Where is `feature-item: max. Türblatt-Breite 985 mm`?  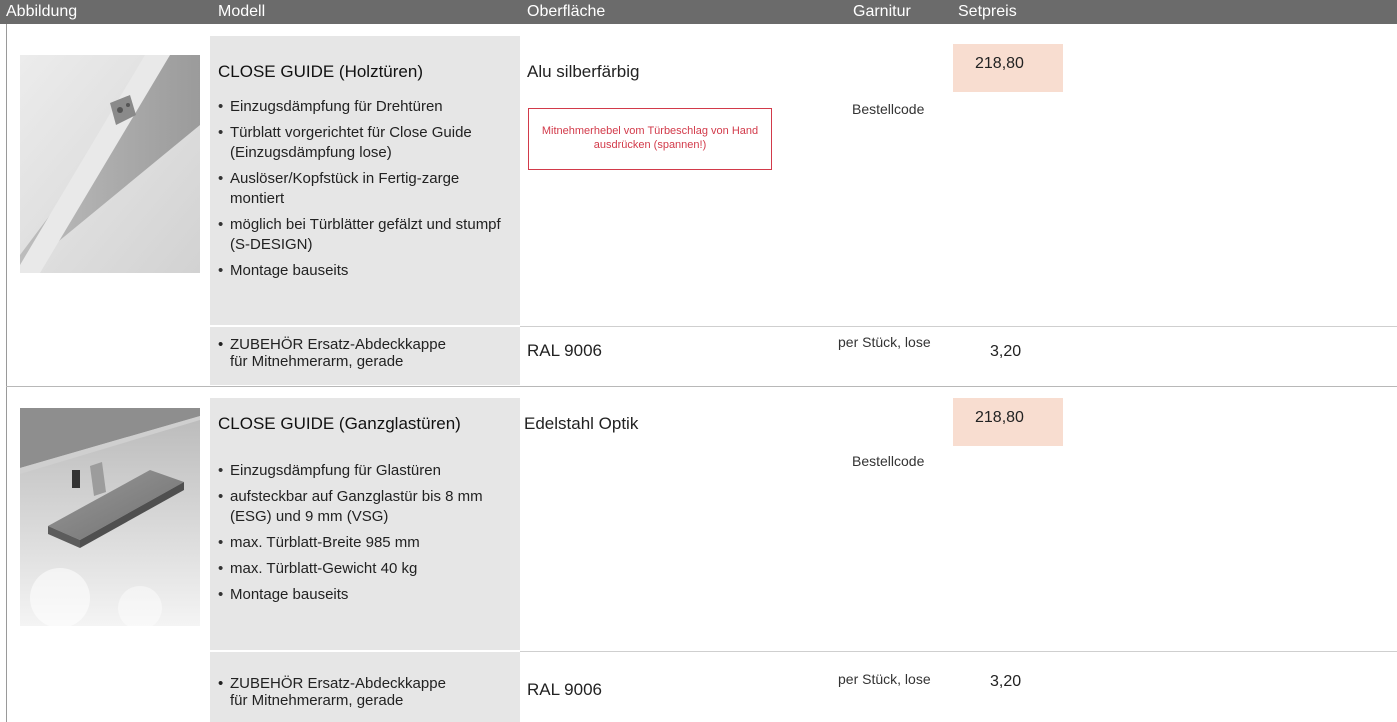 feature-item: max. Türblatt-Breite 985 mm is located at coordinates (363, 543).